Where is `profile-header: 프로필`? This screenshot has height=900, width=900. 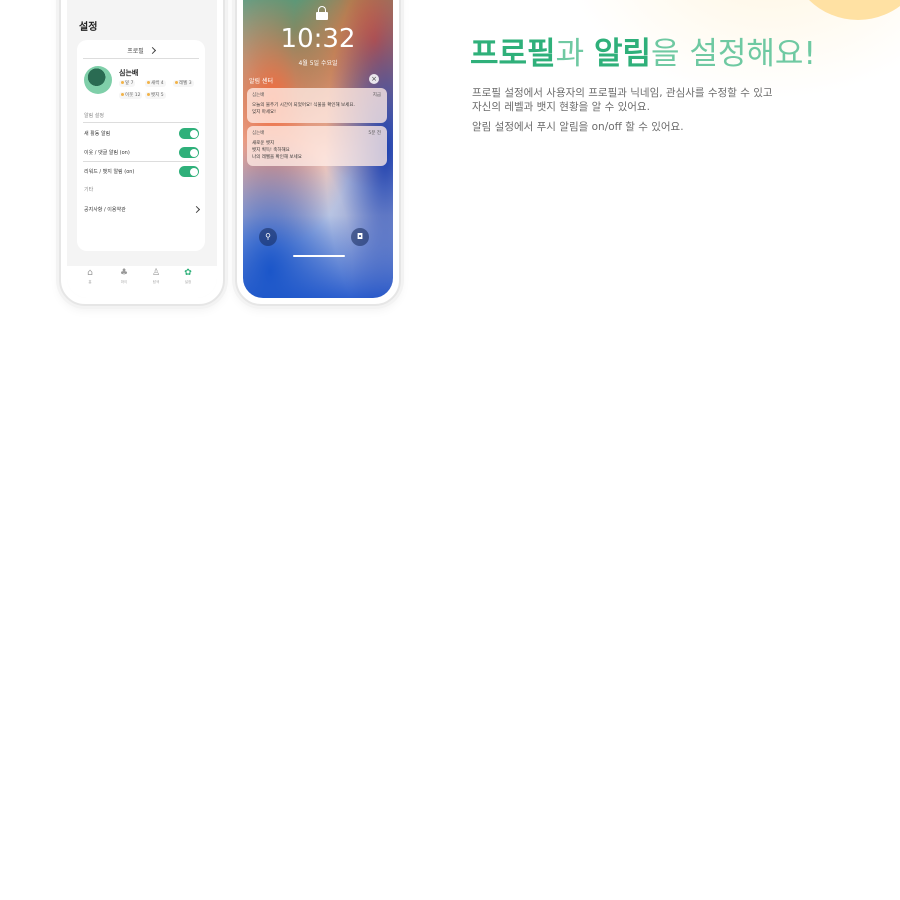 profile-header: 프로필 is located at coordinates (141, 50).